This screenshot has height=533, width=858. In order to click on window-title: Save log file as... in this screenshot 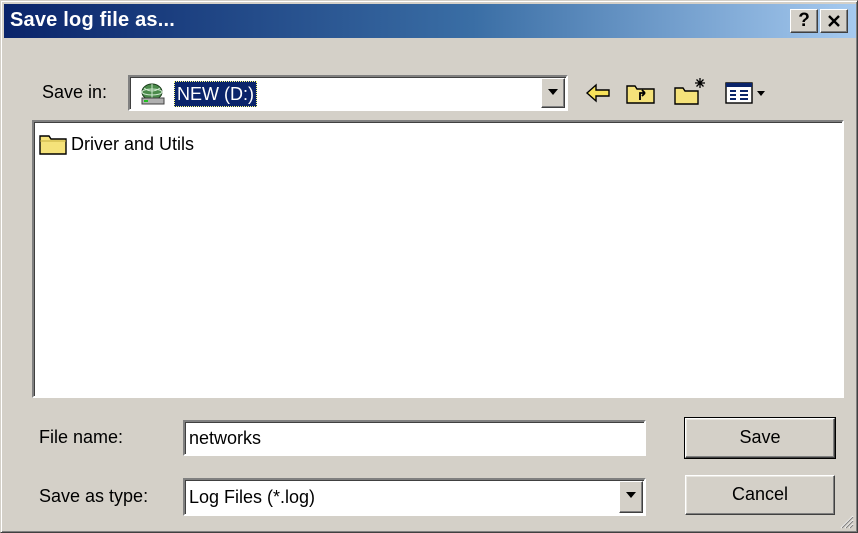, I will do `click(92, 20)`.